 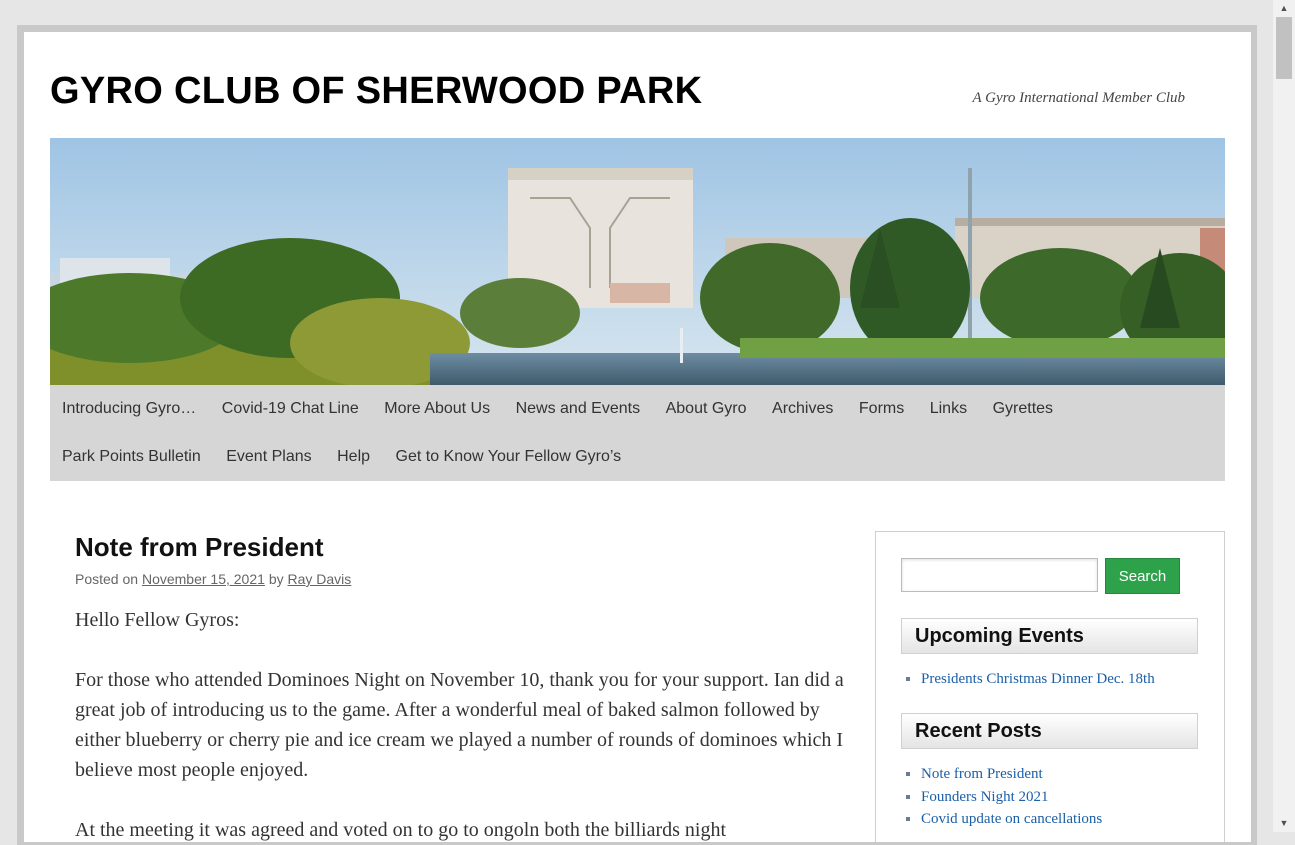 I want to click on nav-item-forms: Forms, so click(x=881, y=409).